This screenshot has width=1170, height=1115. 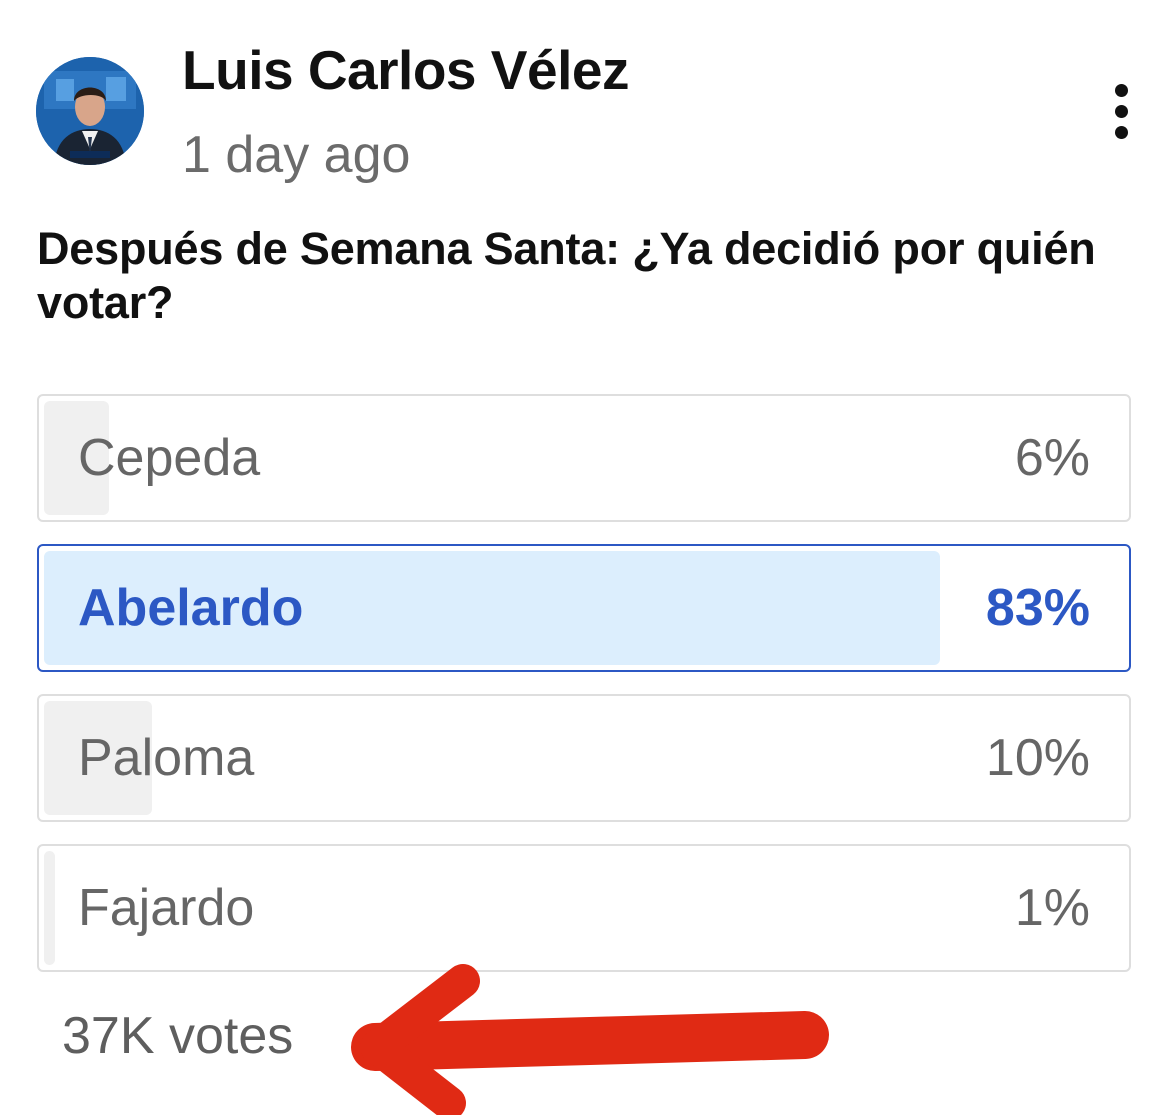 What do you see at coordinates (1122, 112) in the screenshot?
I see `more-options-icon` at bounding box center [1122, 112].